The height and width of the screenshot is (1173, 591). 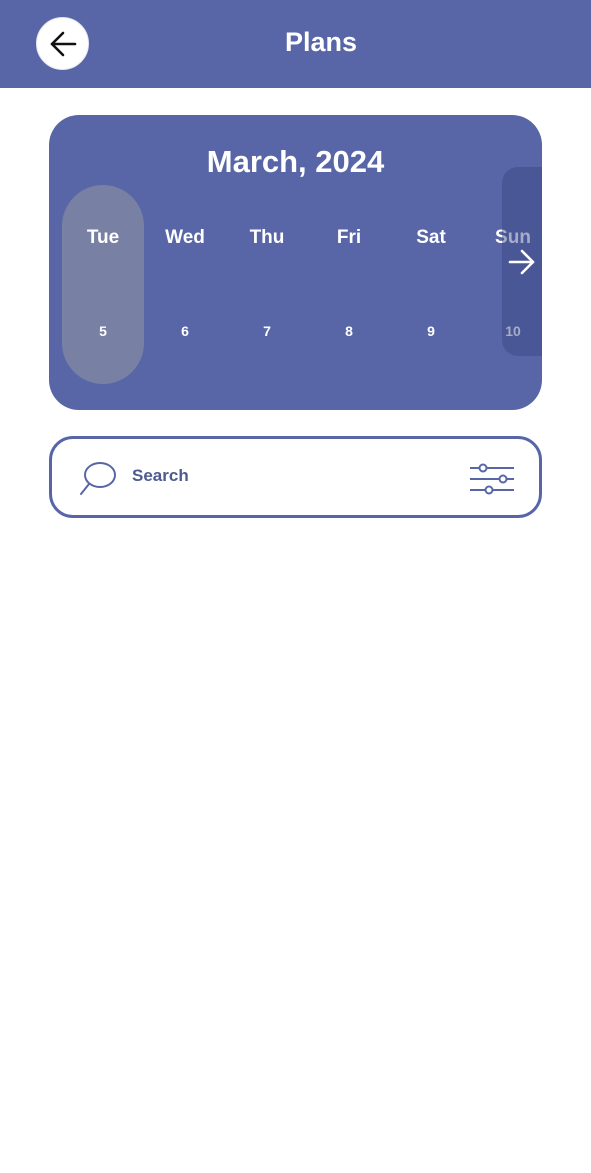 What do you see at coordinates (349, 284) in the screenshot?
I see `day-fri: Fri 8` at bounding box center [349, 284].